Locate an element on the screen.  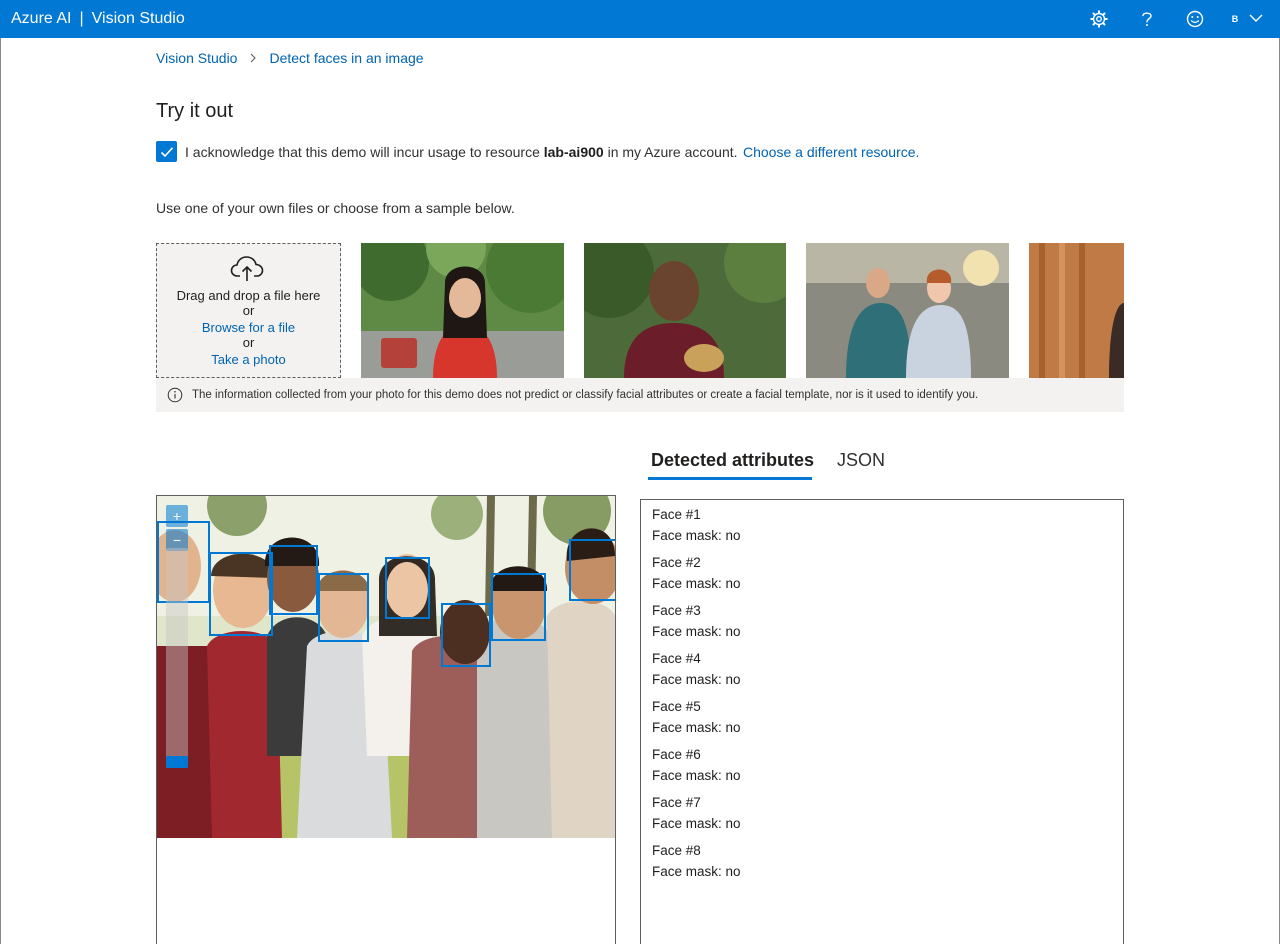
avatar: B is located at coordinates (1235, 19).